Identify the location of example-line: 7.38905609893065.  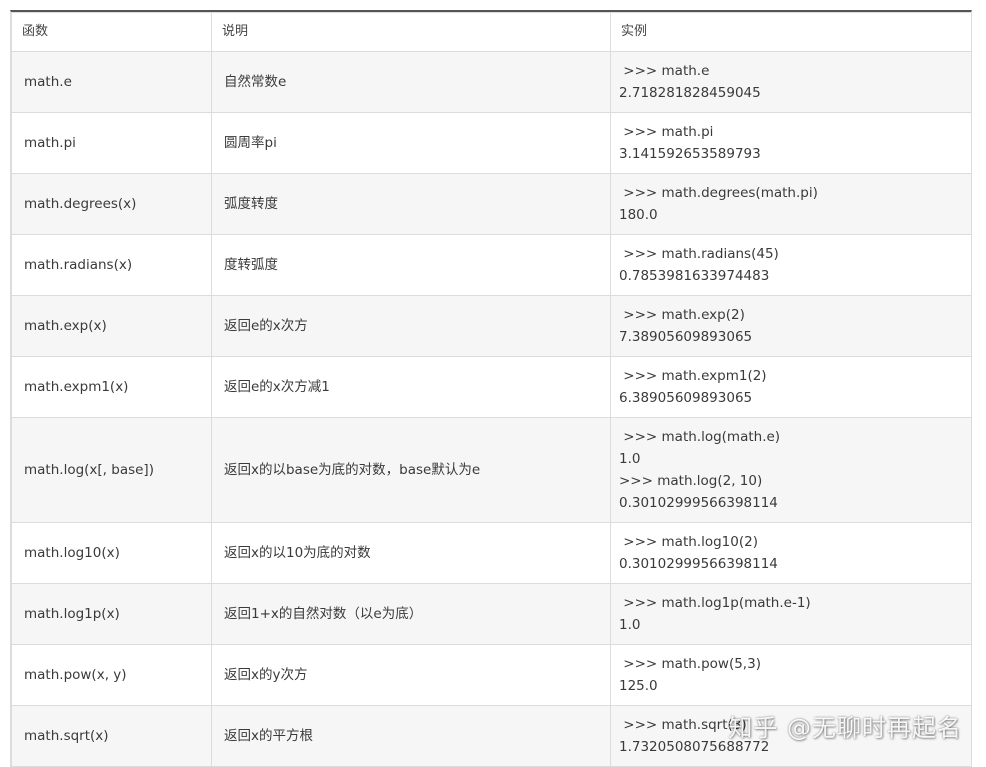
(686, 337).